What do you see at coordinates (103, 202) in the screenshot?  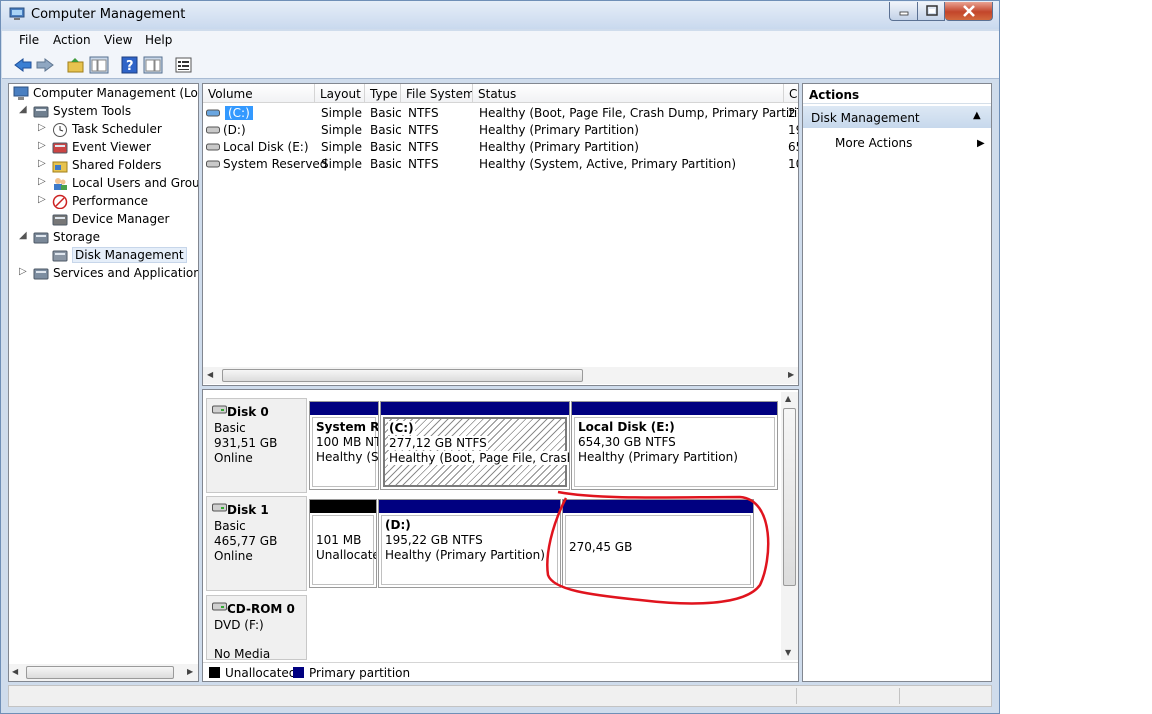 I see `tree-node-performance: ▷ Performance` at bounding box center [103, 202].